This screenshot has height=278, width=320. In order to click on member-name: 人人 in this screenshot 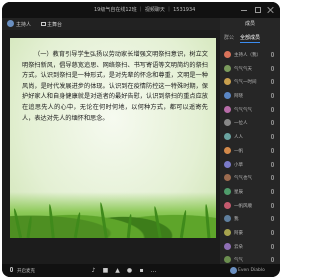, I will do `click(238, 138)`.